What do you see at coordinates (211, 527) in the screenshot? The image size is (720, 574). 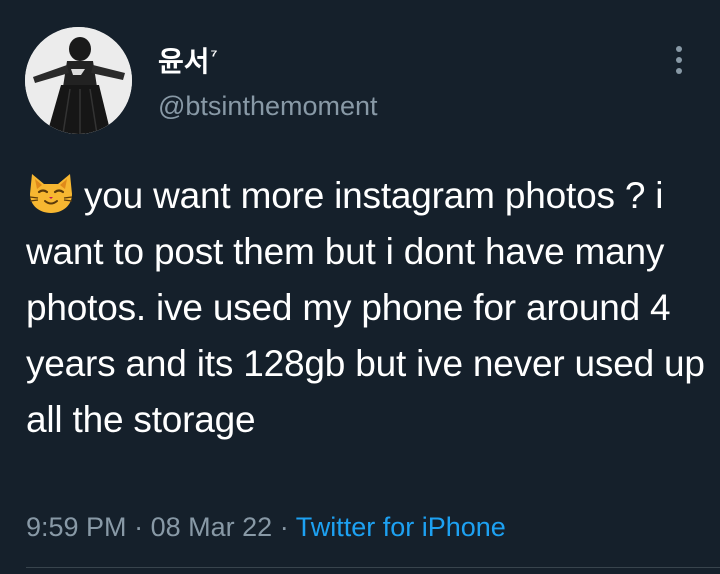 I see `tweet-date: 08 Mar 22` at bounding box center [211, 527].